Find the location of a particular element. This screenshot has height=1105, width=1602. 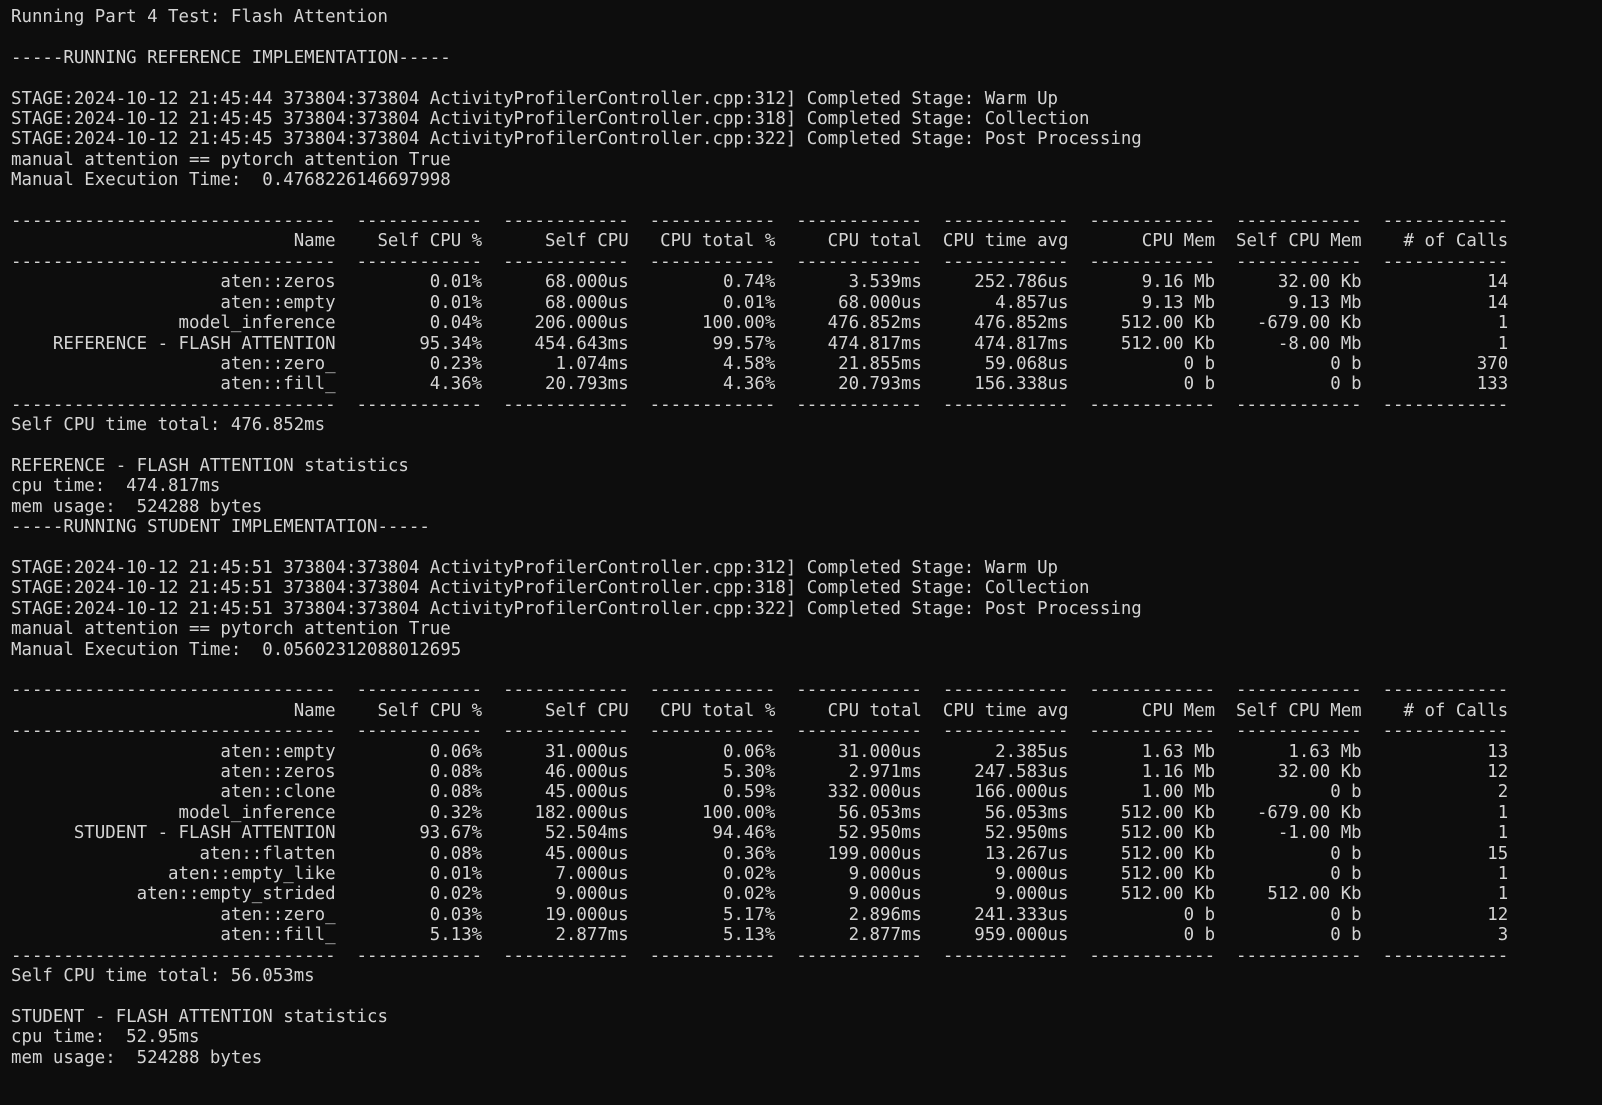

student-cpu-time: cpu time: 52.95ms is located at coordinates (105, 1037).